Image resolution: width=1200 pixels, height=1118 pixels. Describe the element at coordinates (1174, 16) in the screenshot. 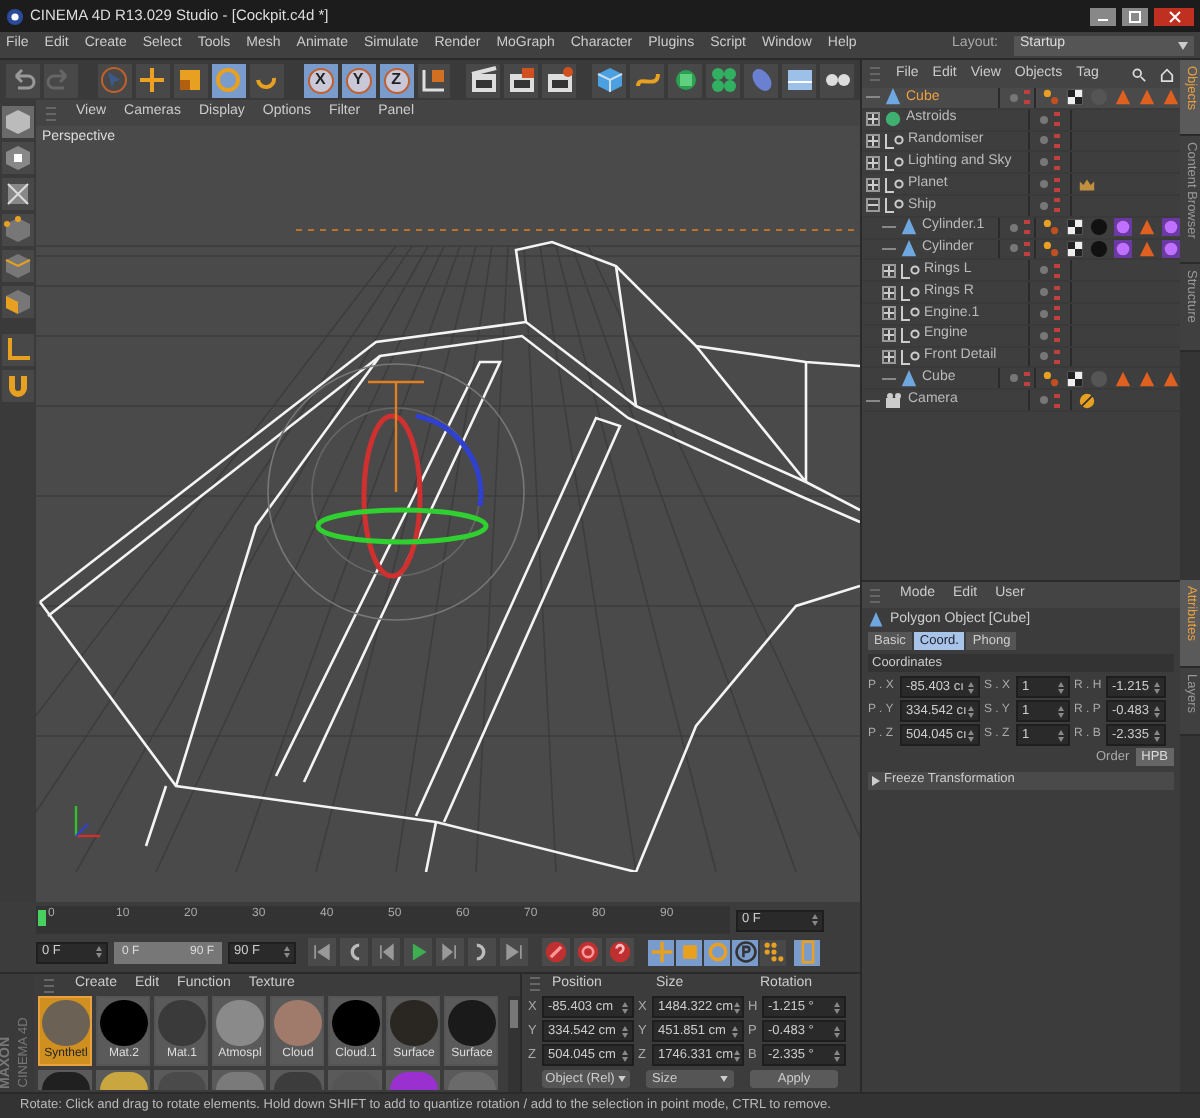

I see `close-button` at that location.